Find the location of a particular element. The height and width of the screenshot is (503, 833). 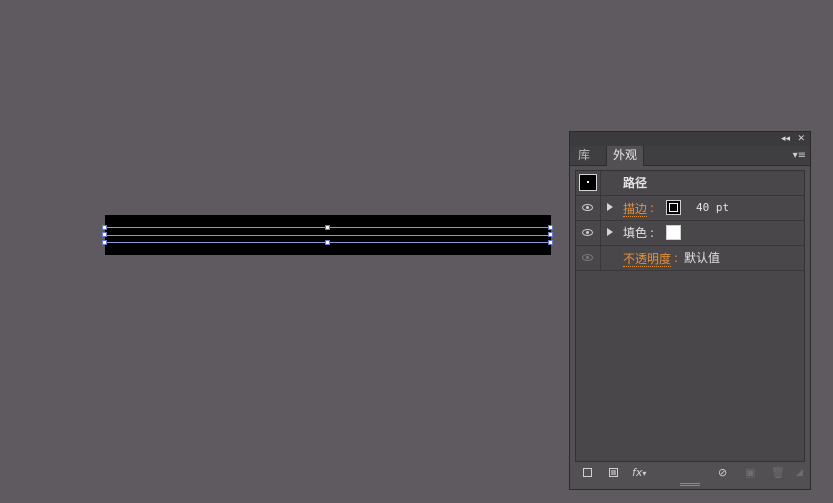

fill-label: 填色 is located at coordinates (635, 233).